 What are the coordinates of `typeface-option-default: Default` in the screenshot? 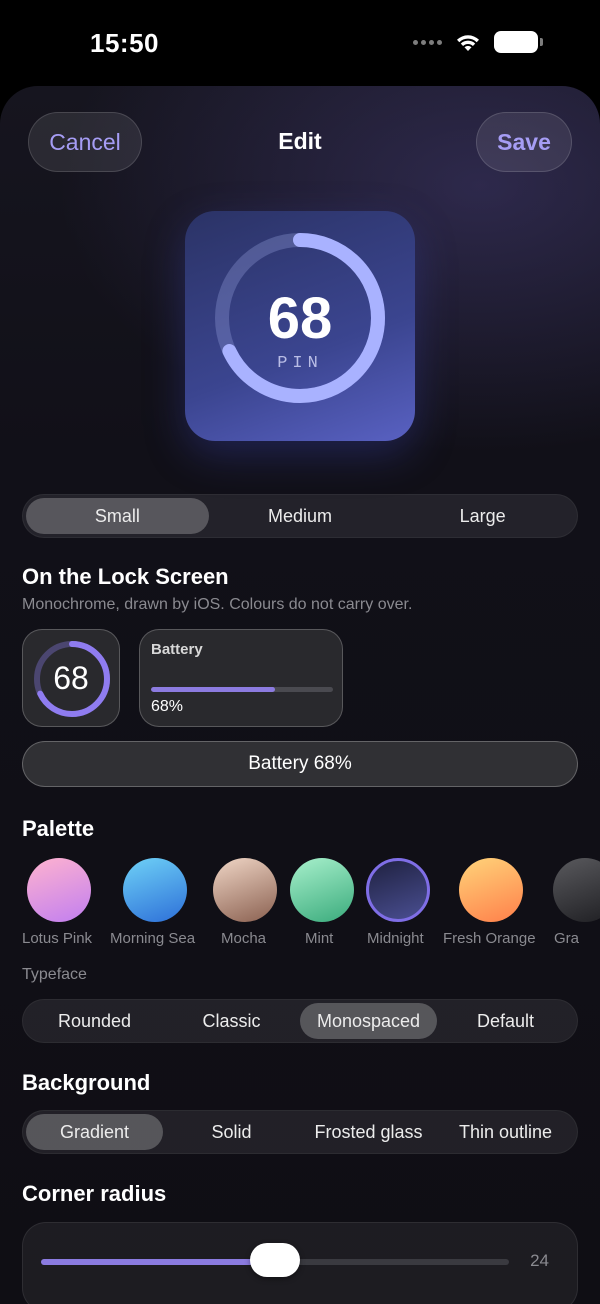 It's located at (505, 1021).